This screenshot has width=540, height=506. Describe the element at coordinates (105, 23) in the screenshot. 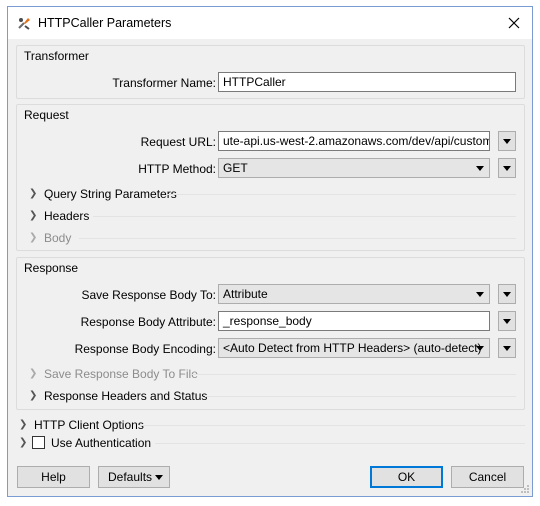

I see `window-title: HTTPCaller Parameters` at that location.